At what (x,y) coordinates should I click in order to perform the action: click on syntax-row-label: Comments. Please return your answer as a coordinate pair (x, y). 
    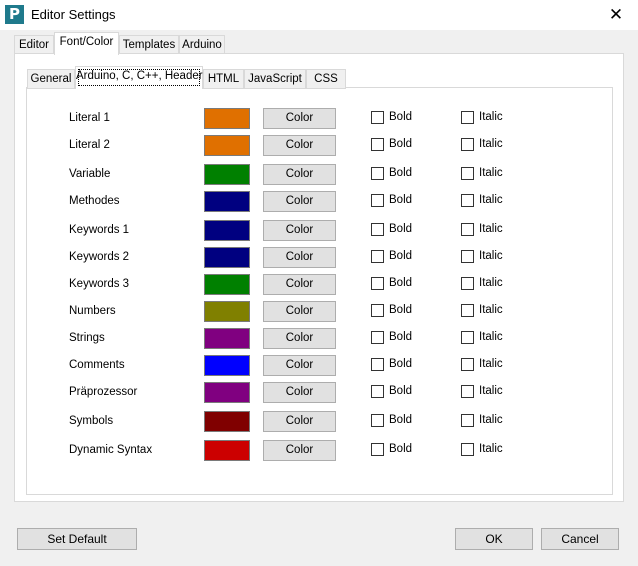
    Looking at the image, I should click on (97, 365).